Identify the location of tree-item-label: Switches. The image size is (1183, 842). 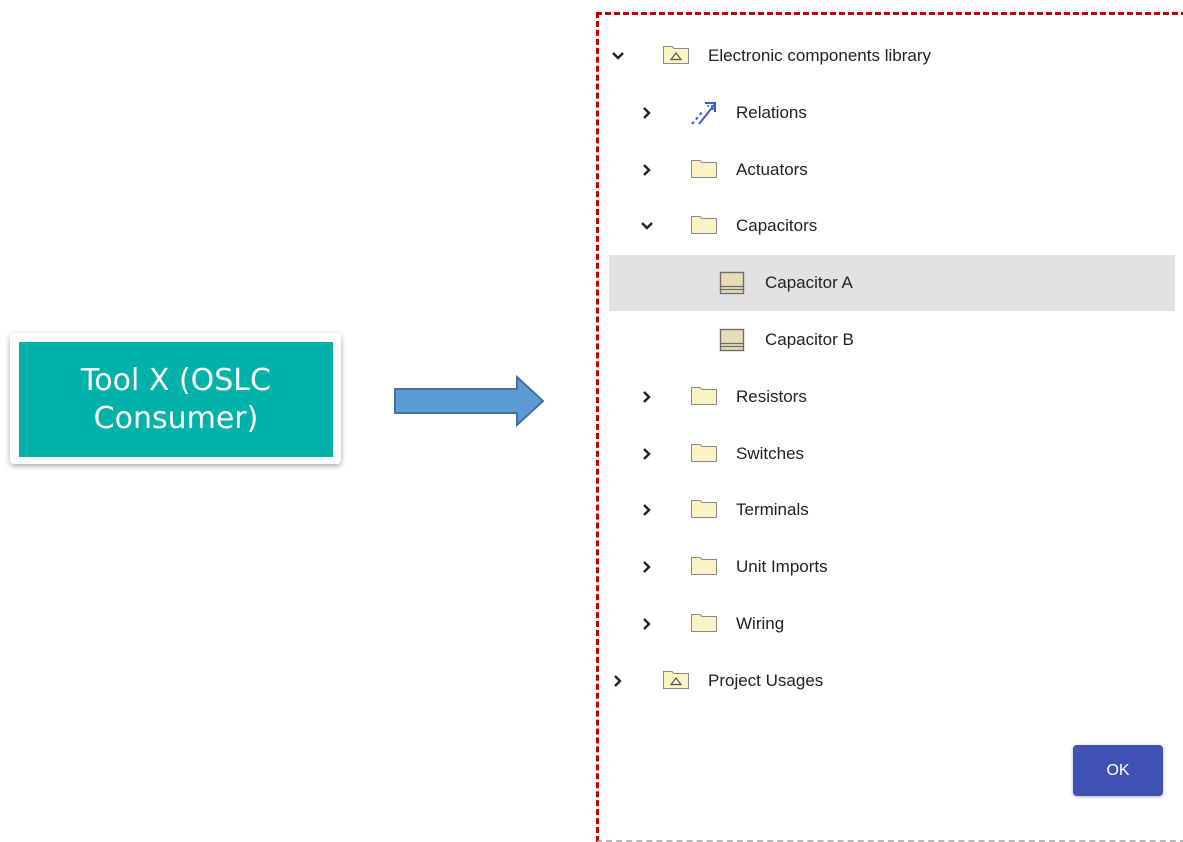
(770, 453).